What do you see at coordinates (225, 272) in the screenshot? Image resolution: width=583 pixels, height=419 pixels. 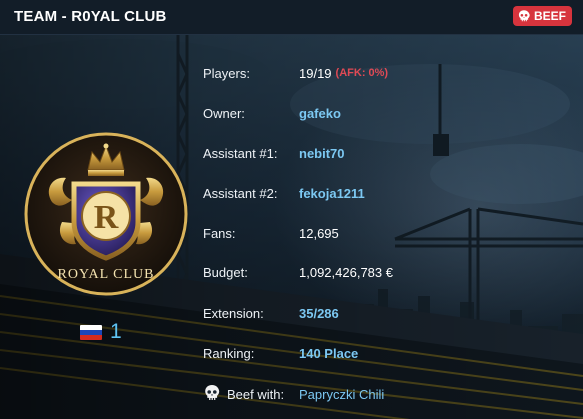 I see `budget-label: Budget:` at bounding box center [225, 272].